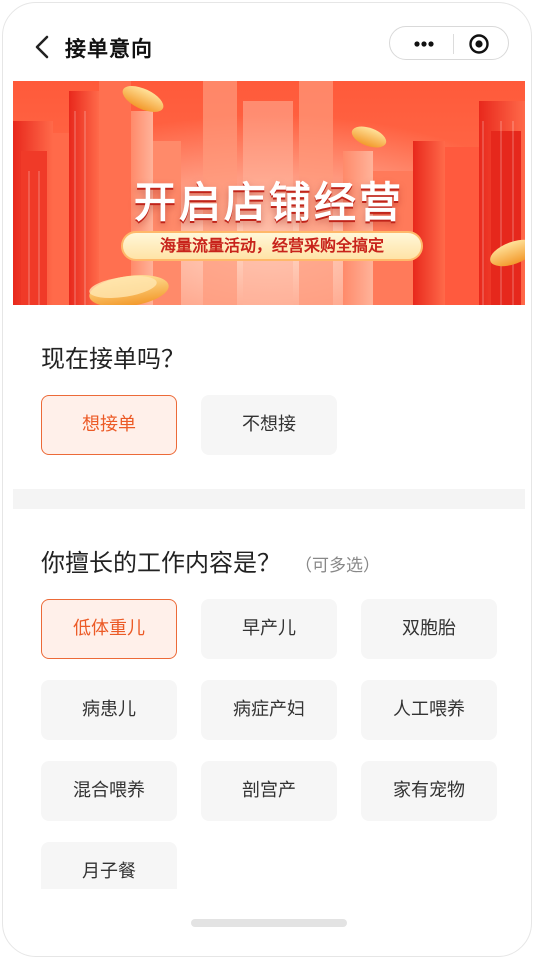 This screenshot has height=961, width=534. What do you see at coordinates (453, 44) in the screenshot?
I see `capsule-divider` at bounding box center [453, 44].